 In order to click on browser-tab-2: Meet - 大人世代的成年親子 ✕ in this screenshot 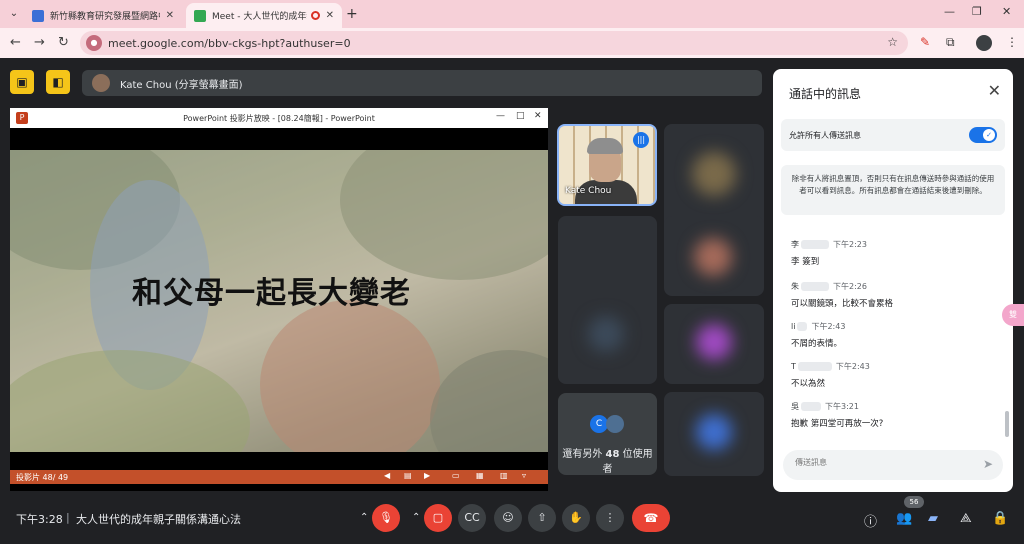, I will do `click(264, 15)`.